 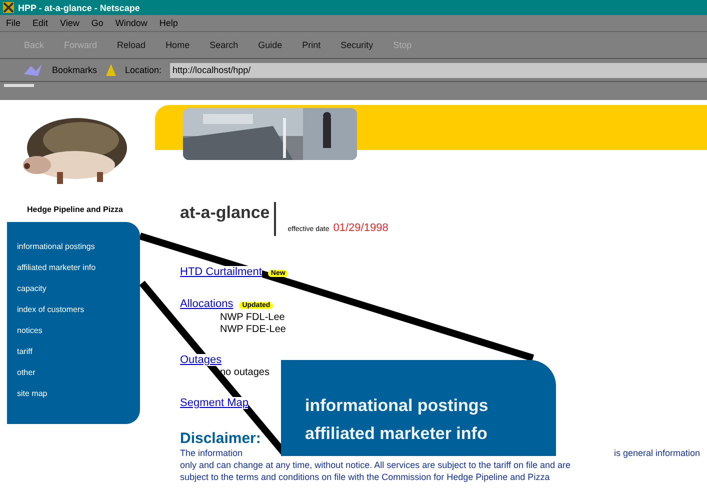 What do you see at coordinates (79, 7) in the screenshot?
I see `window-title: HPP - at-a-glance - Netscape` at bounding box center [79, 7].